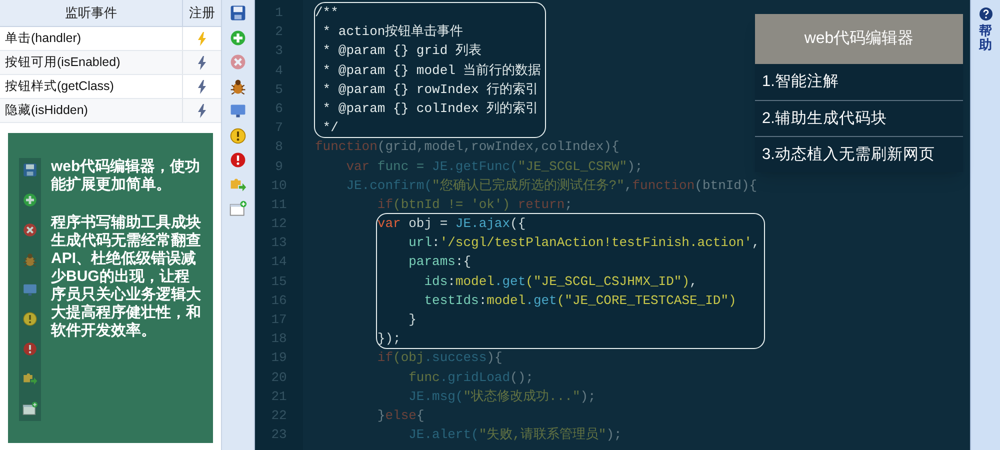 This screenshot has height=450, width=1000. What do you see at coordinates (430, 89) in the screenshot?
I see `code-line: * @param {} rowIndex 行的索引` at bounding box center [430, 89].